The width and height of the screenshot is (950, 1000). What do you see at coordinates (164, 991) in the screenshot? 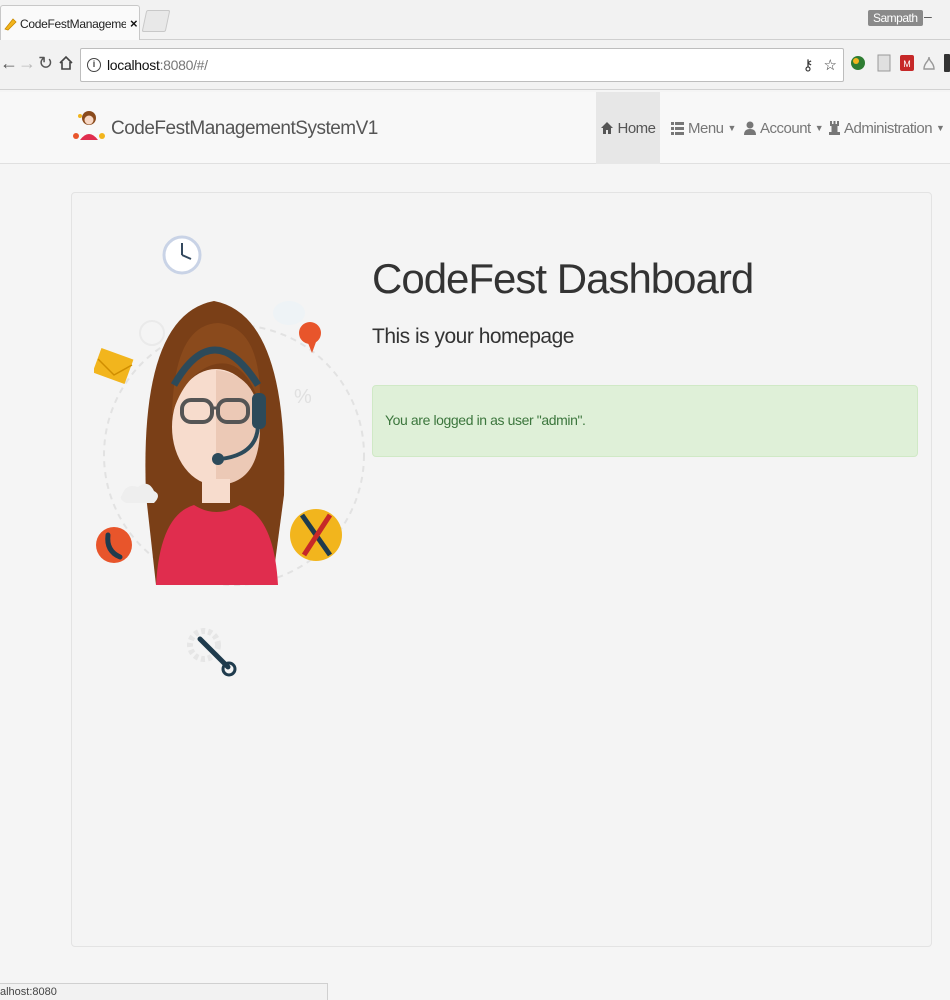
I see `browser-status-bar: alhost:8080` at bounding box center [164, 991].